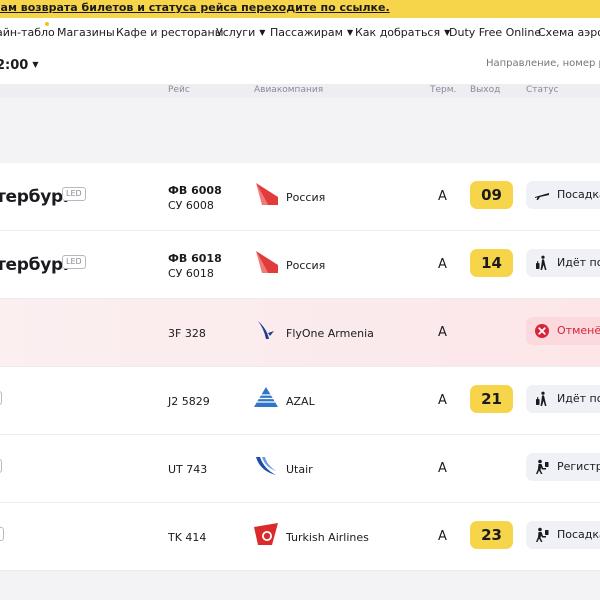  Describe the element at coordinates (266, 397) in the screenshot. I see `azal-logo-icon` at that location.